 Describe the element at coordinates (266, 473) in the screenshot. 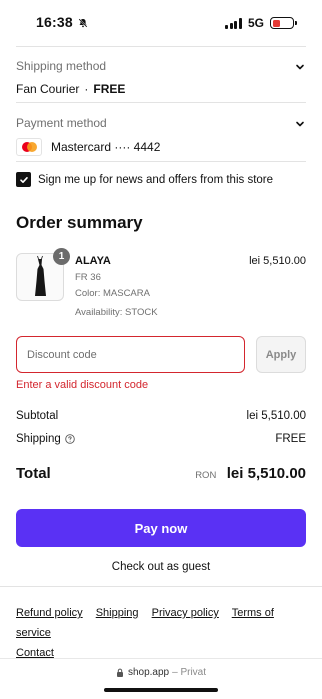

I see `total-value: lei 5,510.00` at that location.